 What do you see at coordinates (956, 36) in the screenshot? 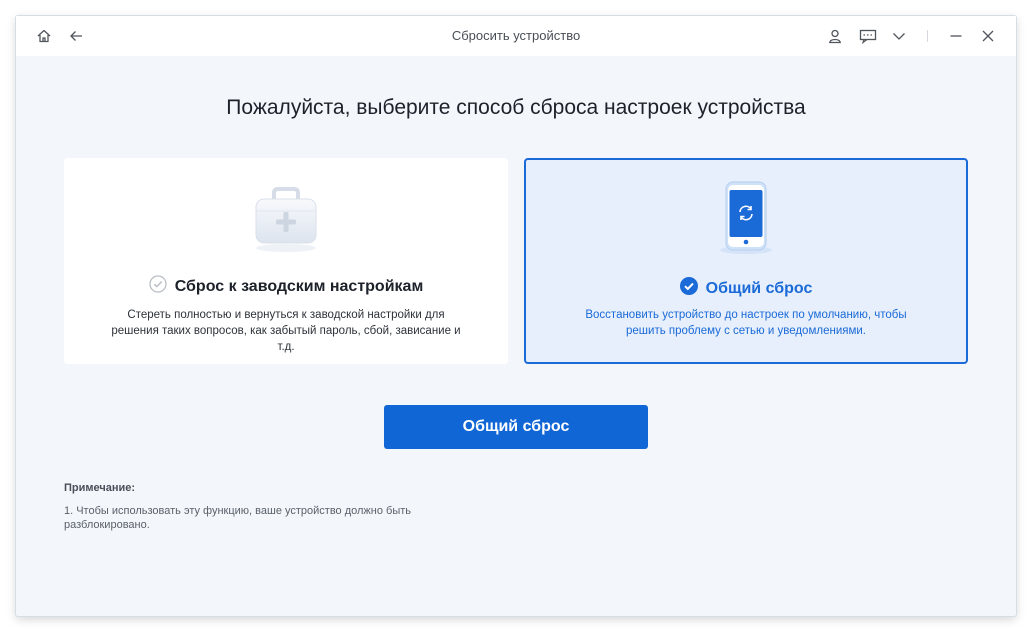
I see `minimize-icon` at bounding box center [956, 36].